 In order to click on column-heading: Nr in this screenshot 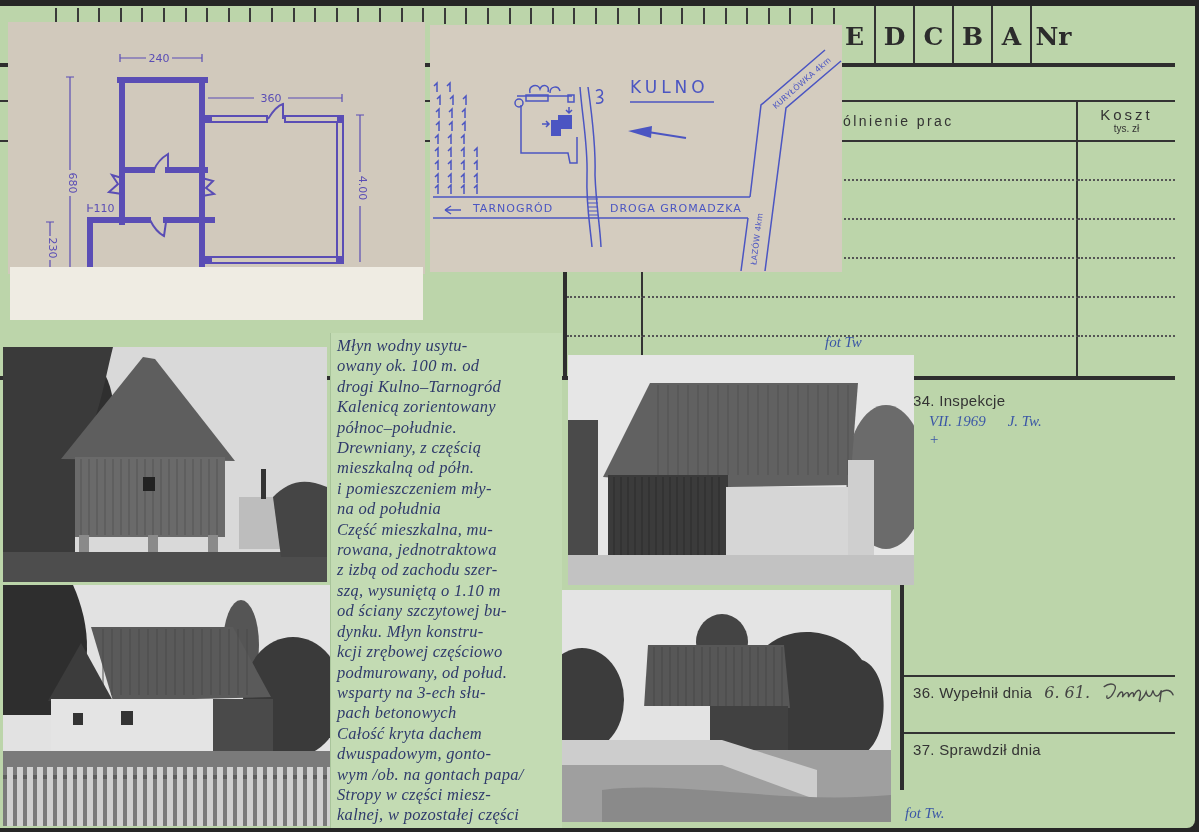, I will do `click(1052, 34)`.